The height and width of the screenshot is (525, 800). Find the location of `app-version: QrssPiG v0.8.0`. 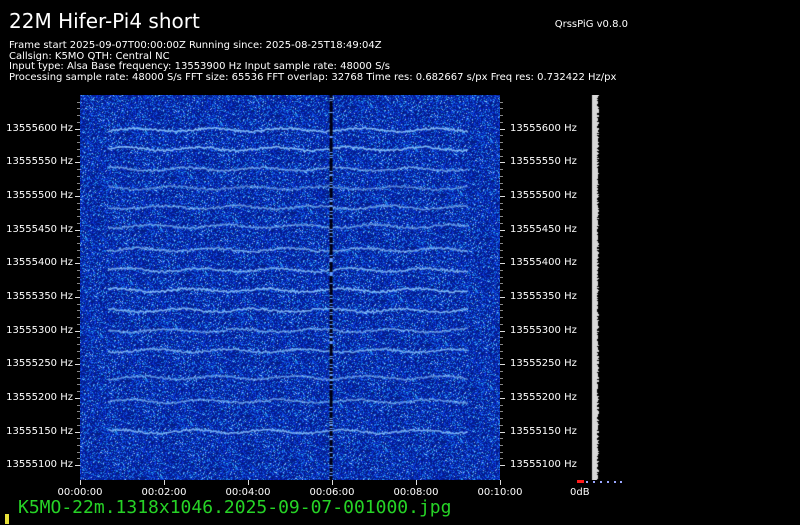

app-version: QrssPiG v0.8.0 is located at coordinates (591, 24).